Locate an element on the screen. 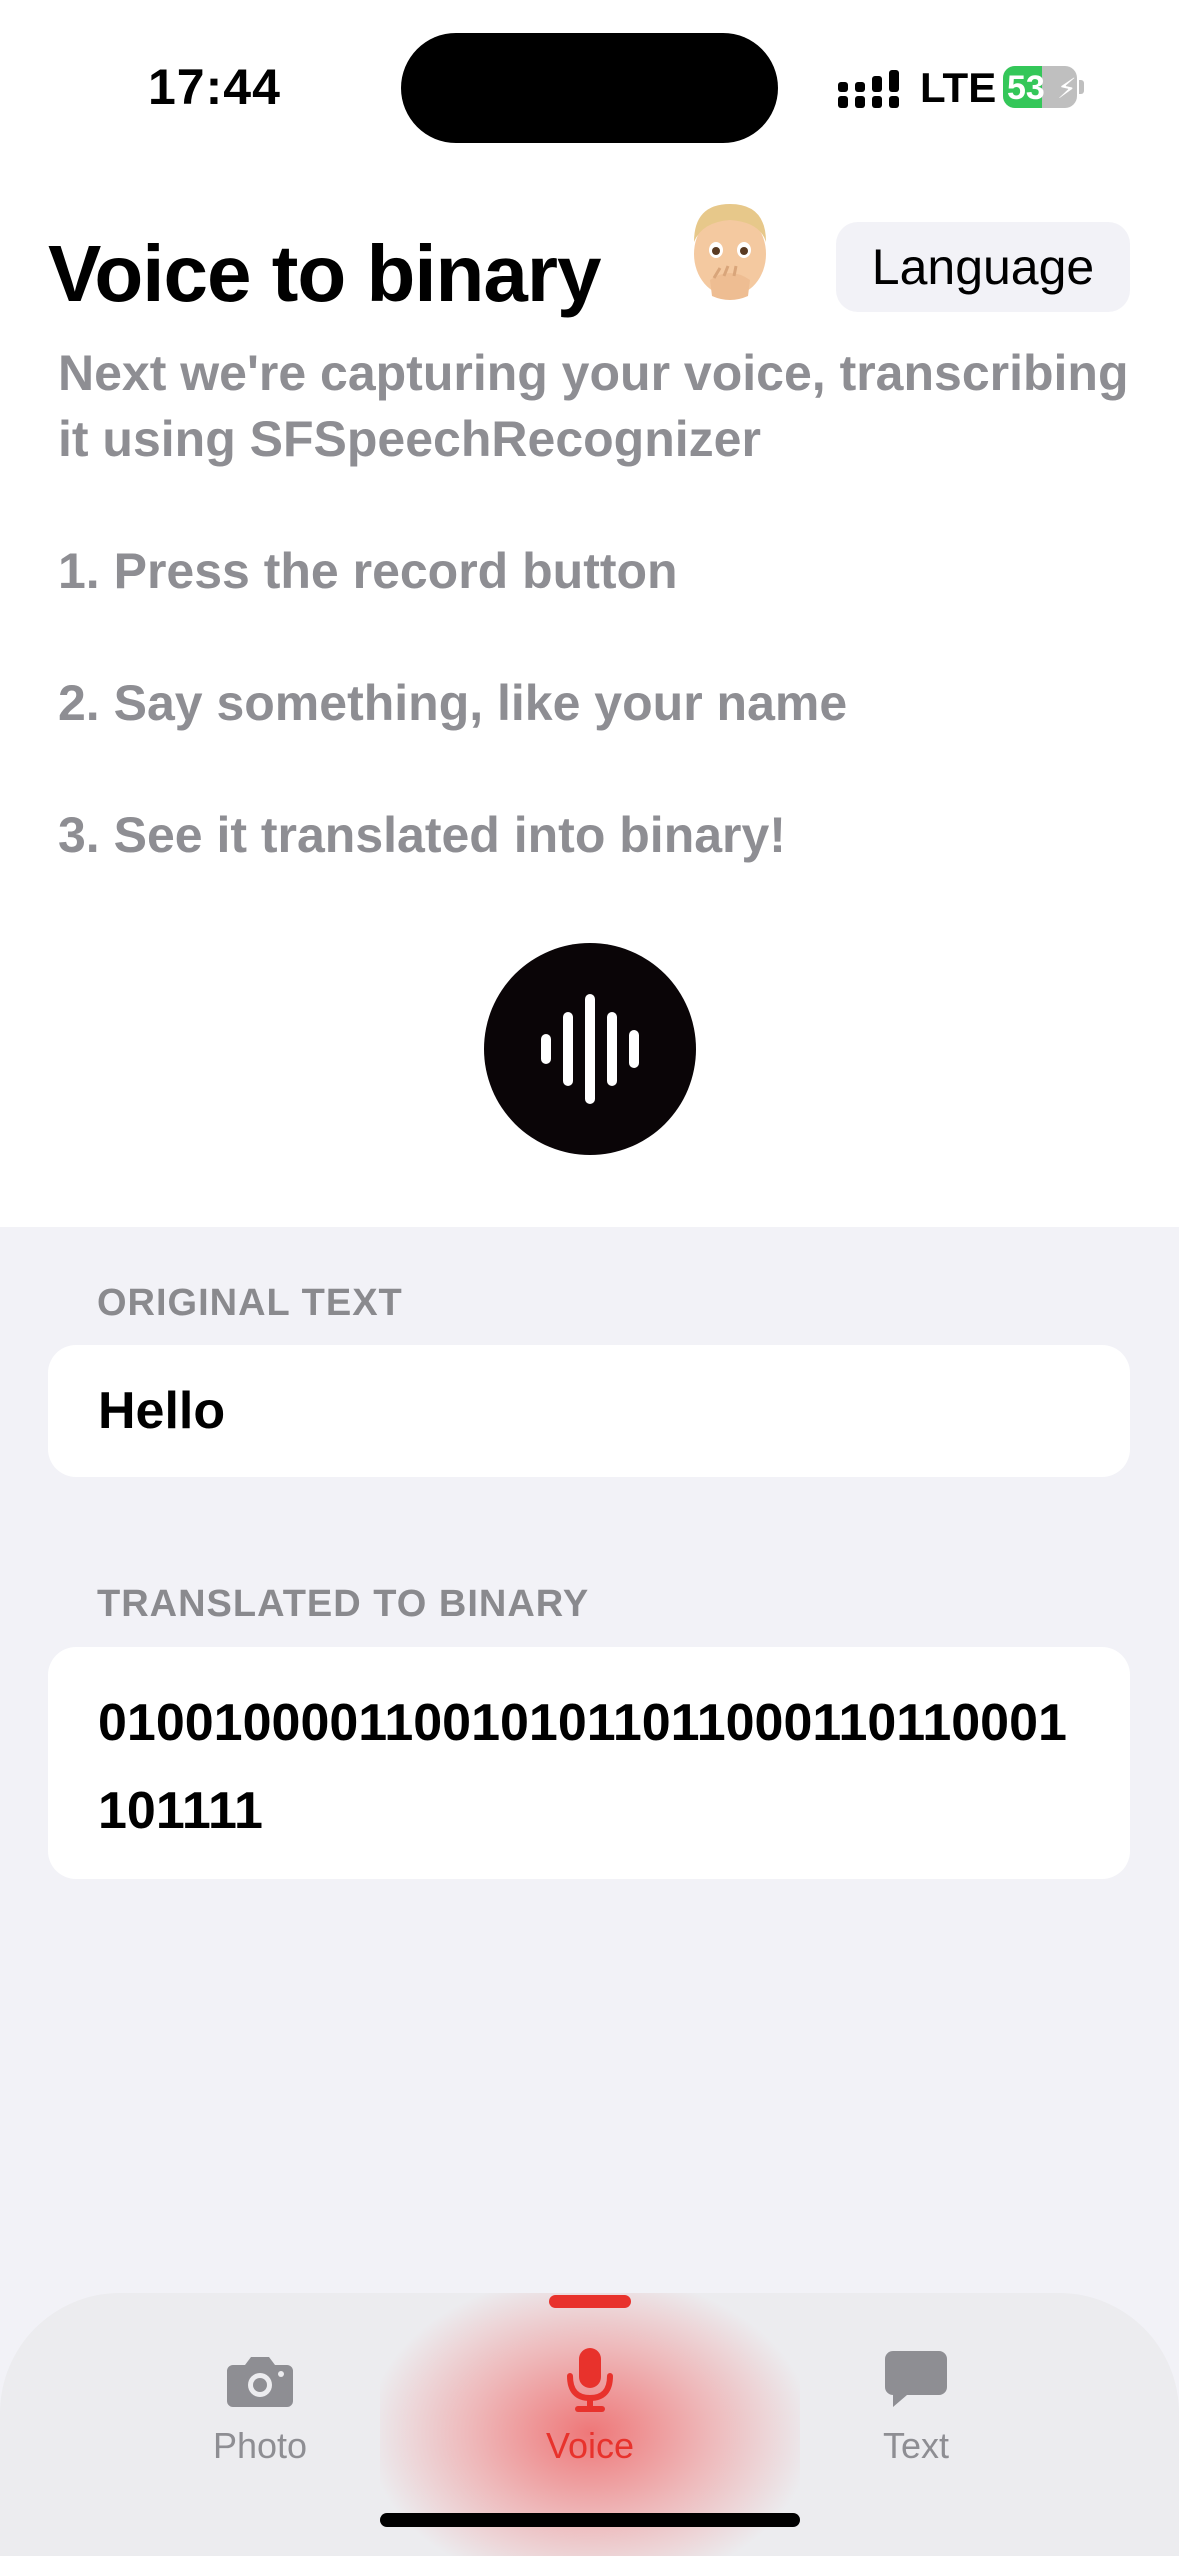  active-tab-indicator is located at coordinates (590, 2301).